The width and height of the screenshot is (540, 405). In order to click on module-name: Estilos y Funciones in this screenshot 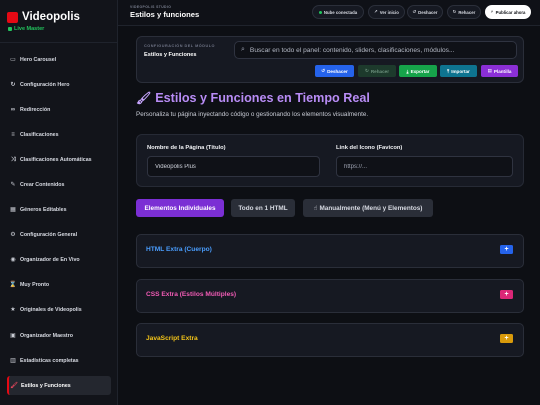, I will do `click(170, 54)`.